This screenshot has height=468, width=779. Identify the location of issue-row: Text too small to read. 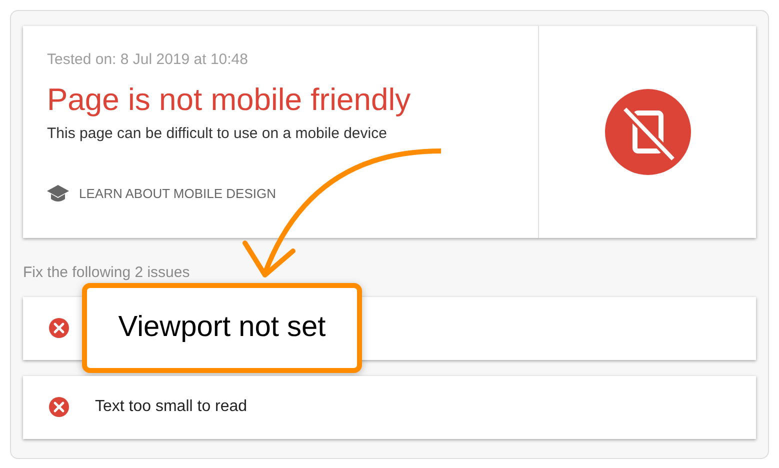
(389, 407).